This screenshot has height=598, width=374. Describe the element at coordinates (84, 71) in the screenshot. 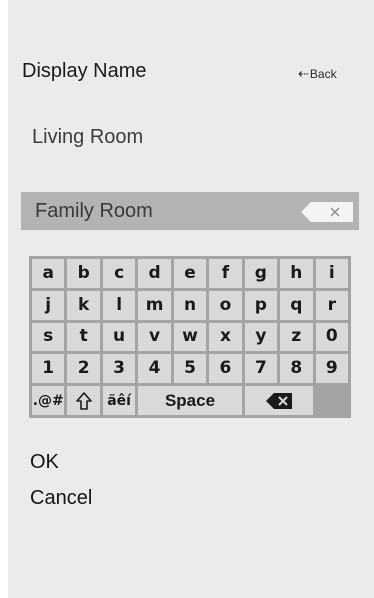

I see `page-title: Display Name` at that location.